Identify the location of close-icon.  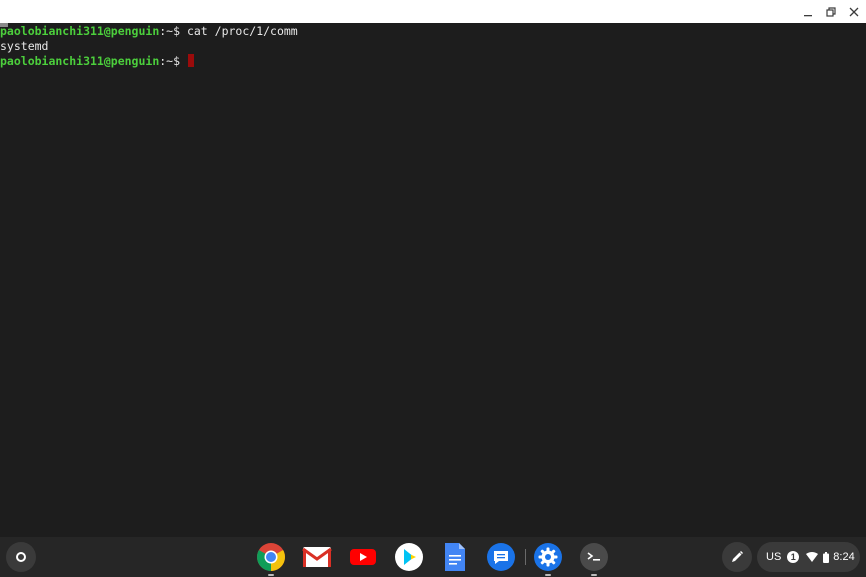
(854, 11).